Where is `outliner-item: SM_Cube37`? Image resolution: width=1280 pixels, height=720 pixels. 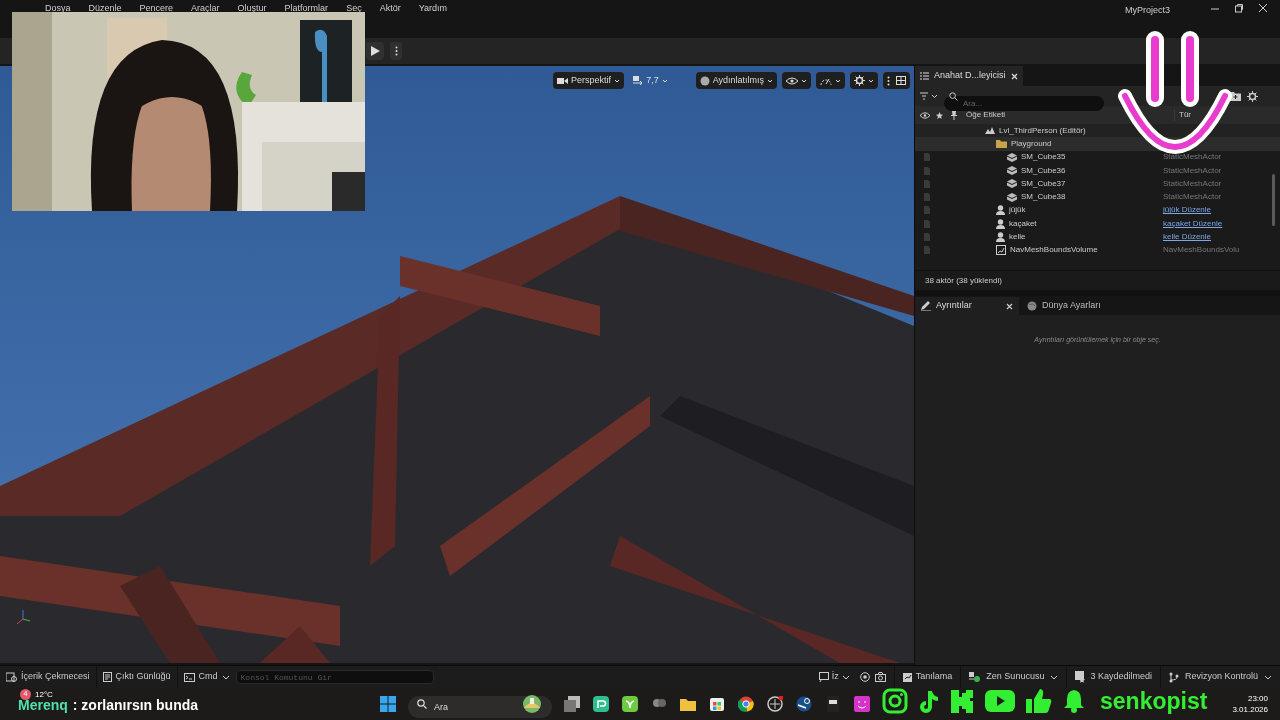
outliner-item: SM_Cube37 is located at coordinates (1043, 183).